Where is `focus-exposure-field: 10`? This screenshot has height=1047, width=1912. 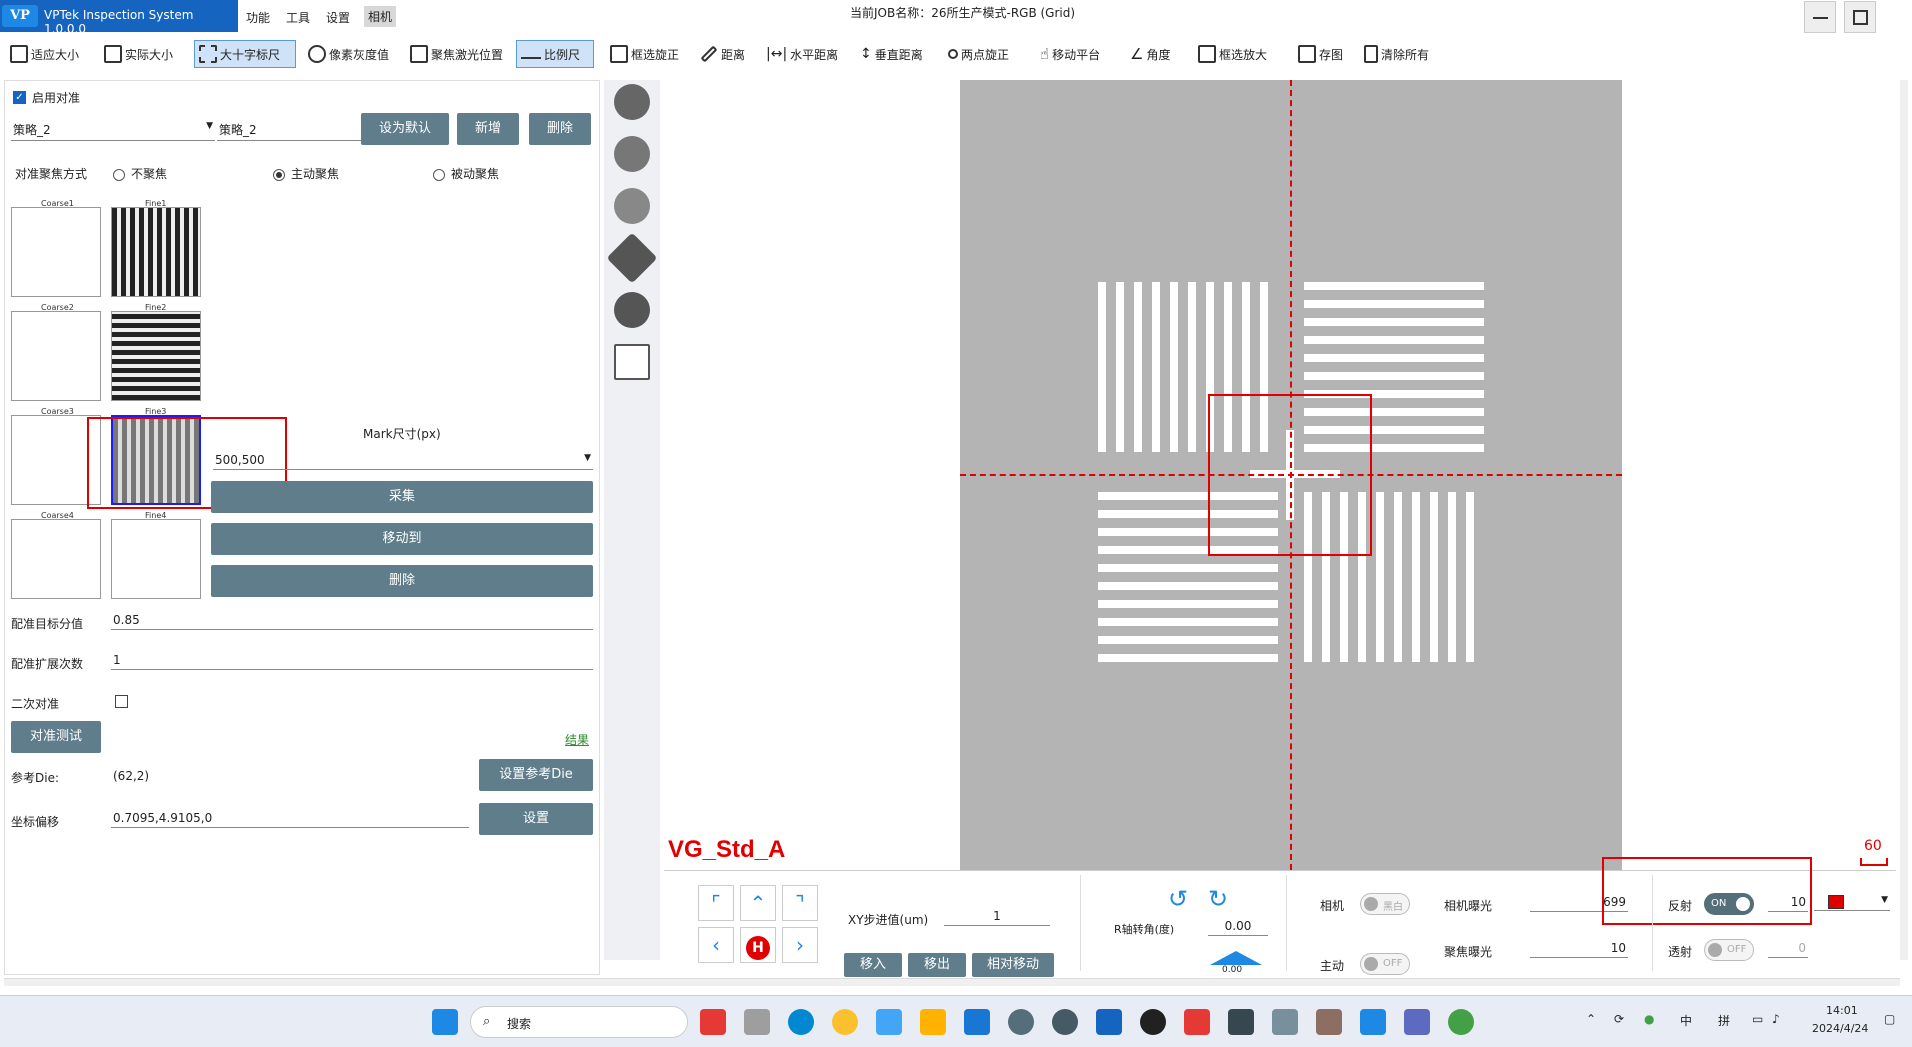 focus-exposure-field: 10 is located at coordinates (1579, 948).